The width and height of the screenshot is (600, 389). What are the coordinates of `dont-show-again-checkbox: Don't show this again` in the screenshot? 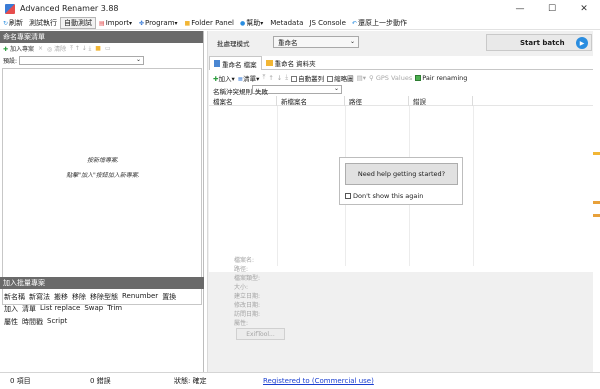 It's located at (384, 196).